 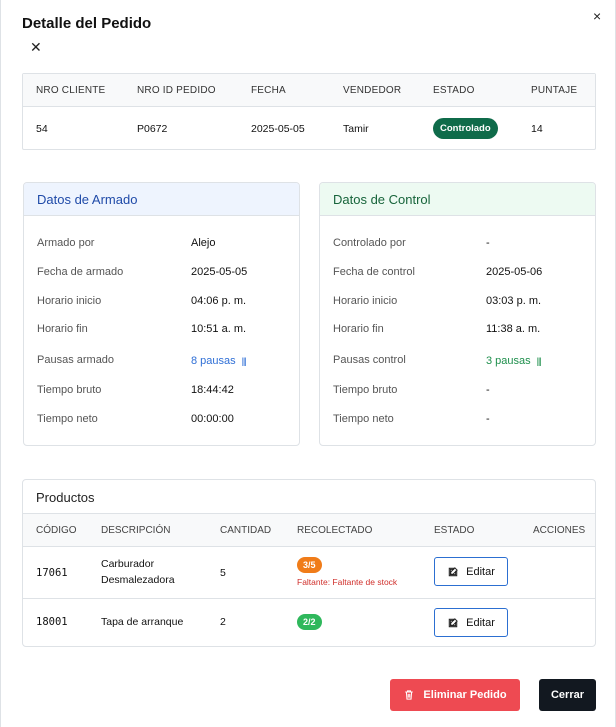 I want to click on col-acciones: ACCIONES, so click(x=559, y=530).